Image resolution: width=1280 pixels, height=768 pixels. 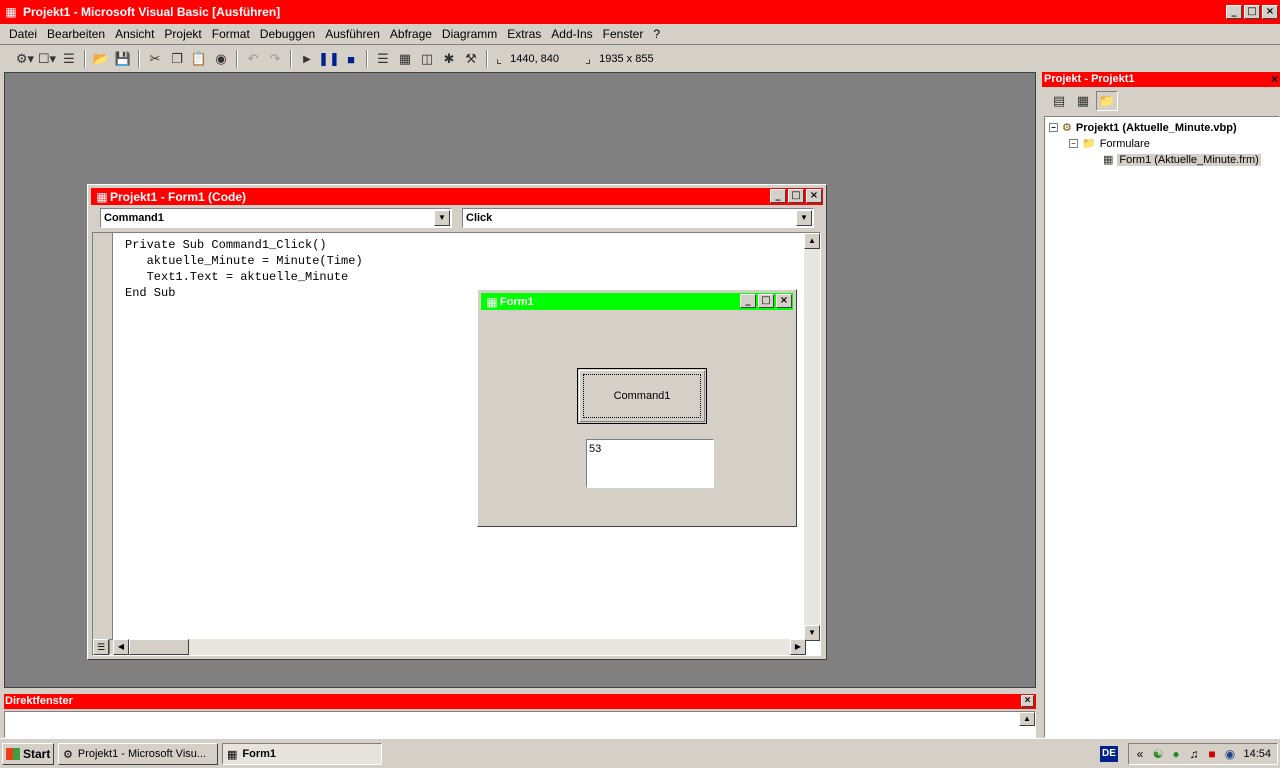 What do you see at coordinates (405, 59) in the screenshot?
I see `properties-window-icon: ▦` at bounding box center [405, 59].